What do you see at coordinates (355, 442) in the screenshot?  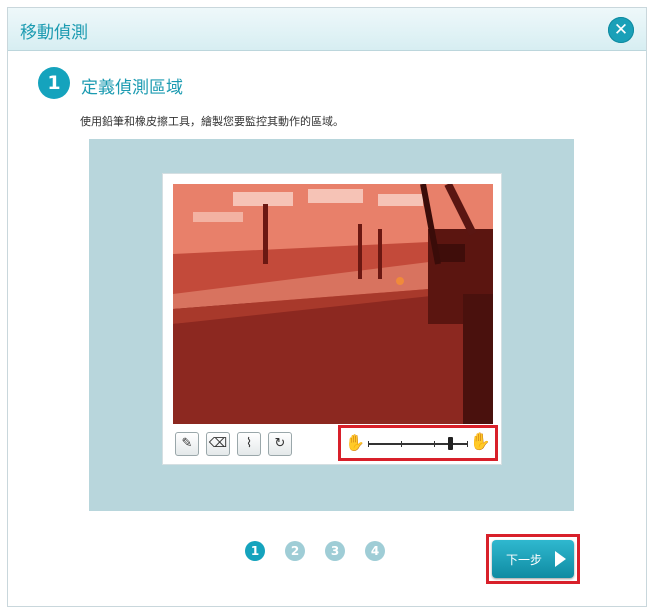 I see `hand-low-icon: ✋` at bounding box center [355, 442].